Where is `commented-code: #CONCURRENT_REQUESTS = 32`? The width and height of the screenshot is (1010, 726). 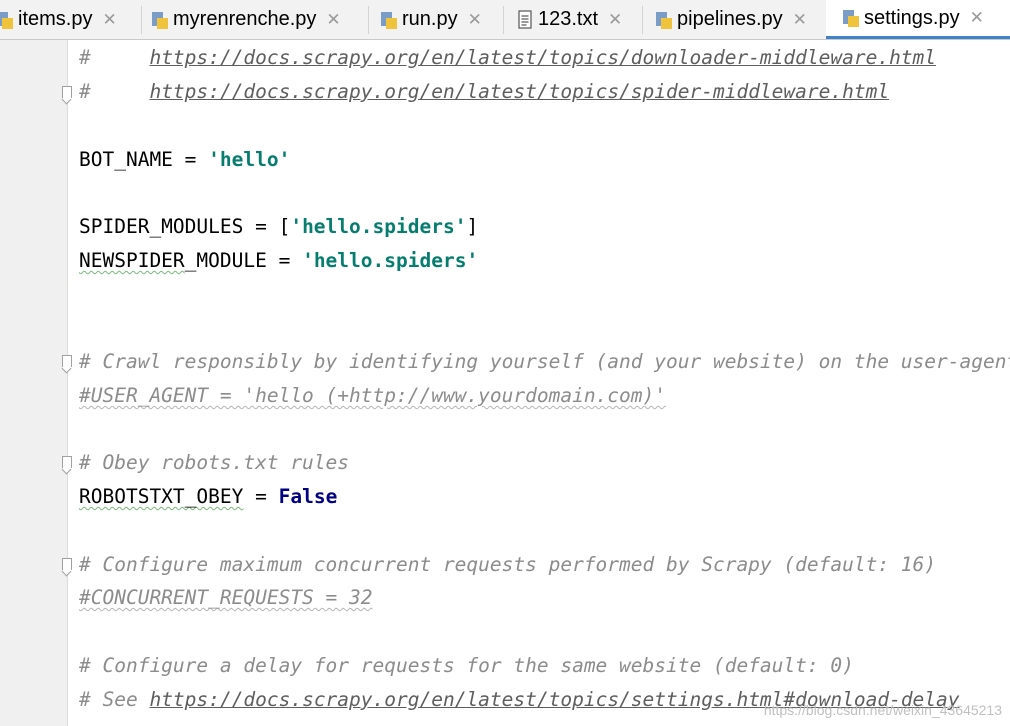 commented-code: #CONCURRENT_REQUESTS = 32 is located at coordinates (226, 597).